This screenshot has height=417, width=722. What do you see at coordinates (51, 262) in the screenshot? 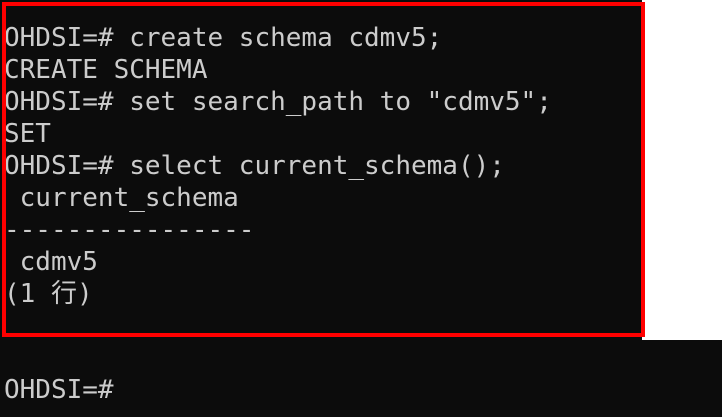
I see `result-value: cdmv5` at bounding box center [51, 262].